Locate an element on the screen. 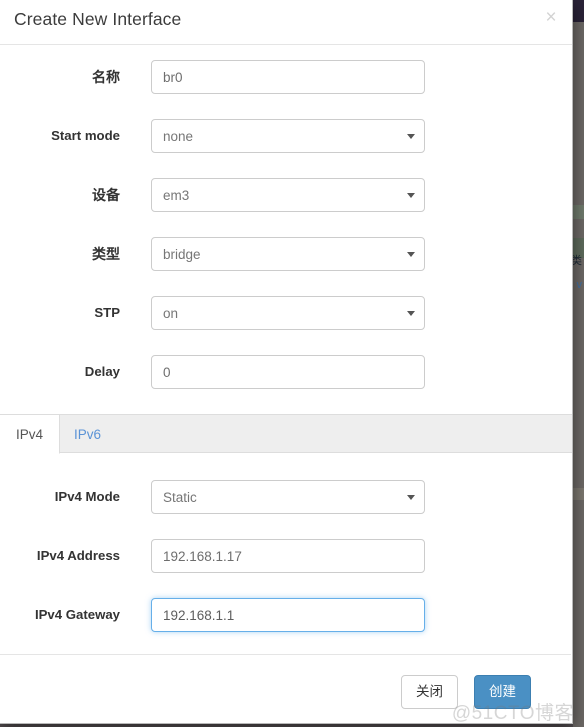  interface-select-field: bridge is located at coordinates (288, 254).